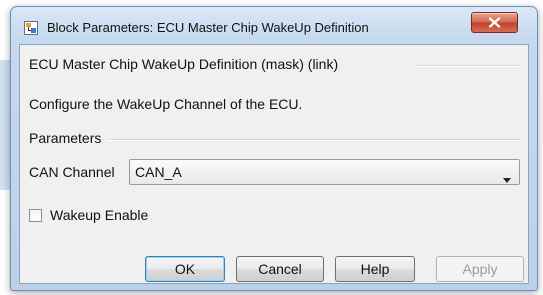 This screenshot has height=295, width=543. Describe the element at coordinates (314, 140) in the screenshot. I see `parameters-divider` at that location.